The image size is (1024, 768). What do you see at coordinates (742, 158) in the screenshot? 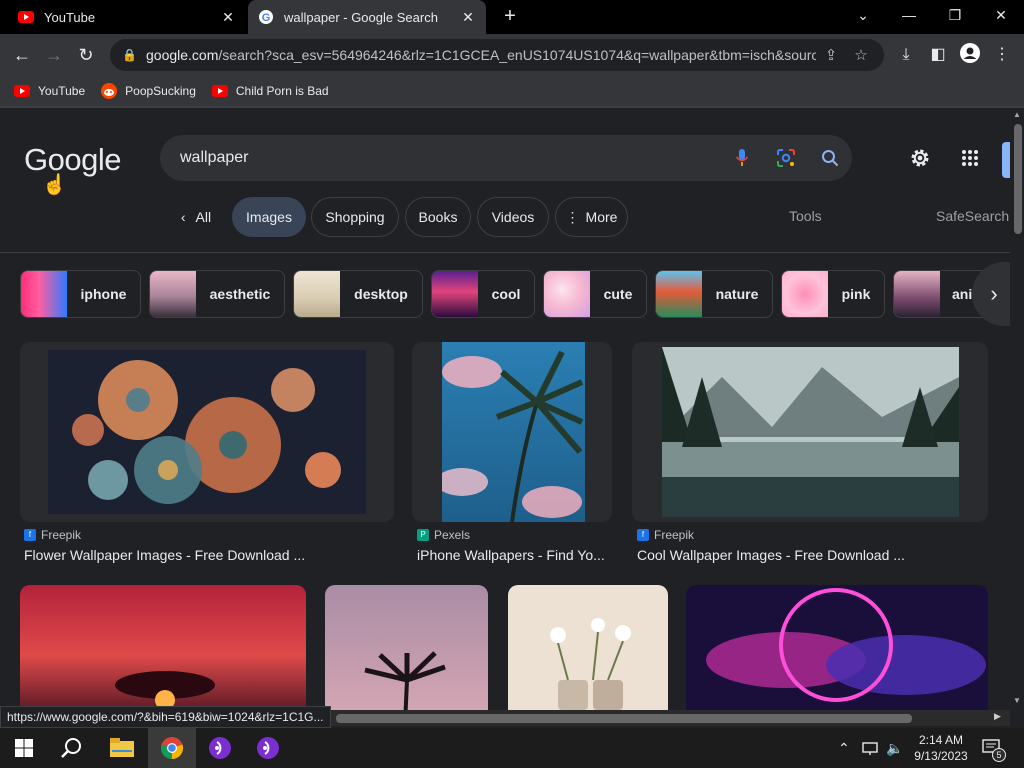
I see `voice-search-icon` at bounding box center [742, 158].